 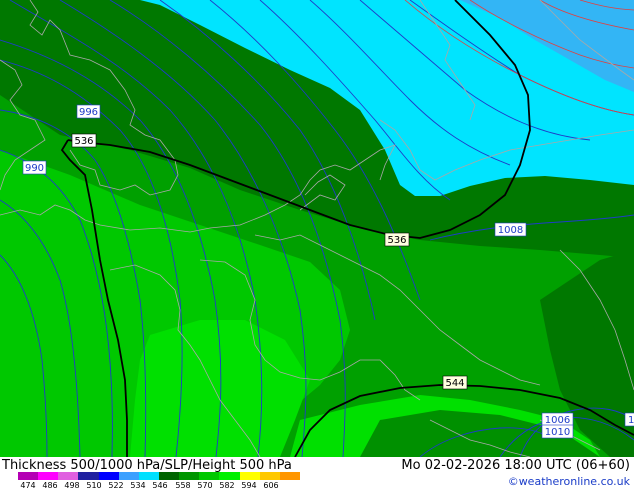 I want to click on isobar-label-text: 990, so click(x=34, y=168).